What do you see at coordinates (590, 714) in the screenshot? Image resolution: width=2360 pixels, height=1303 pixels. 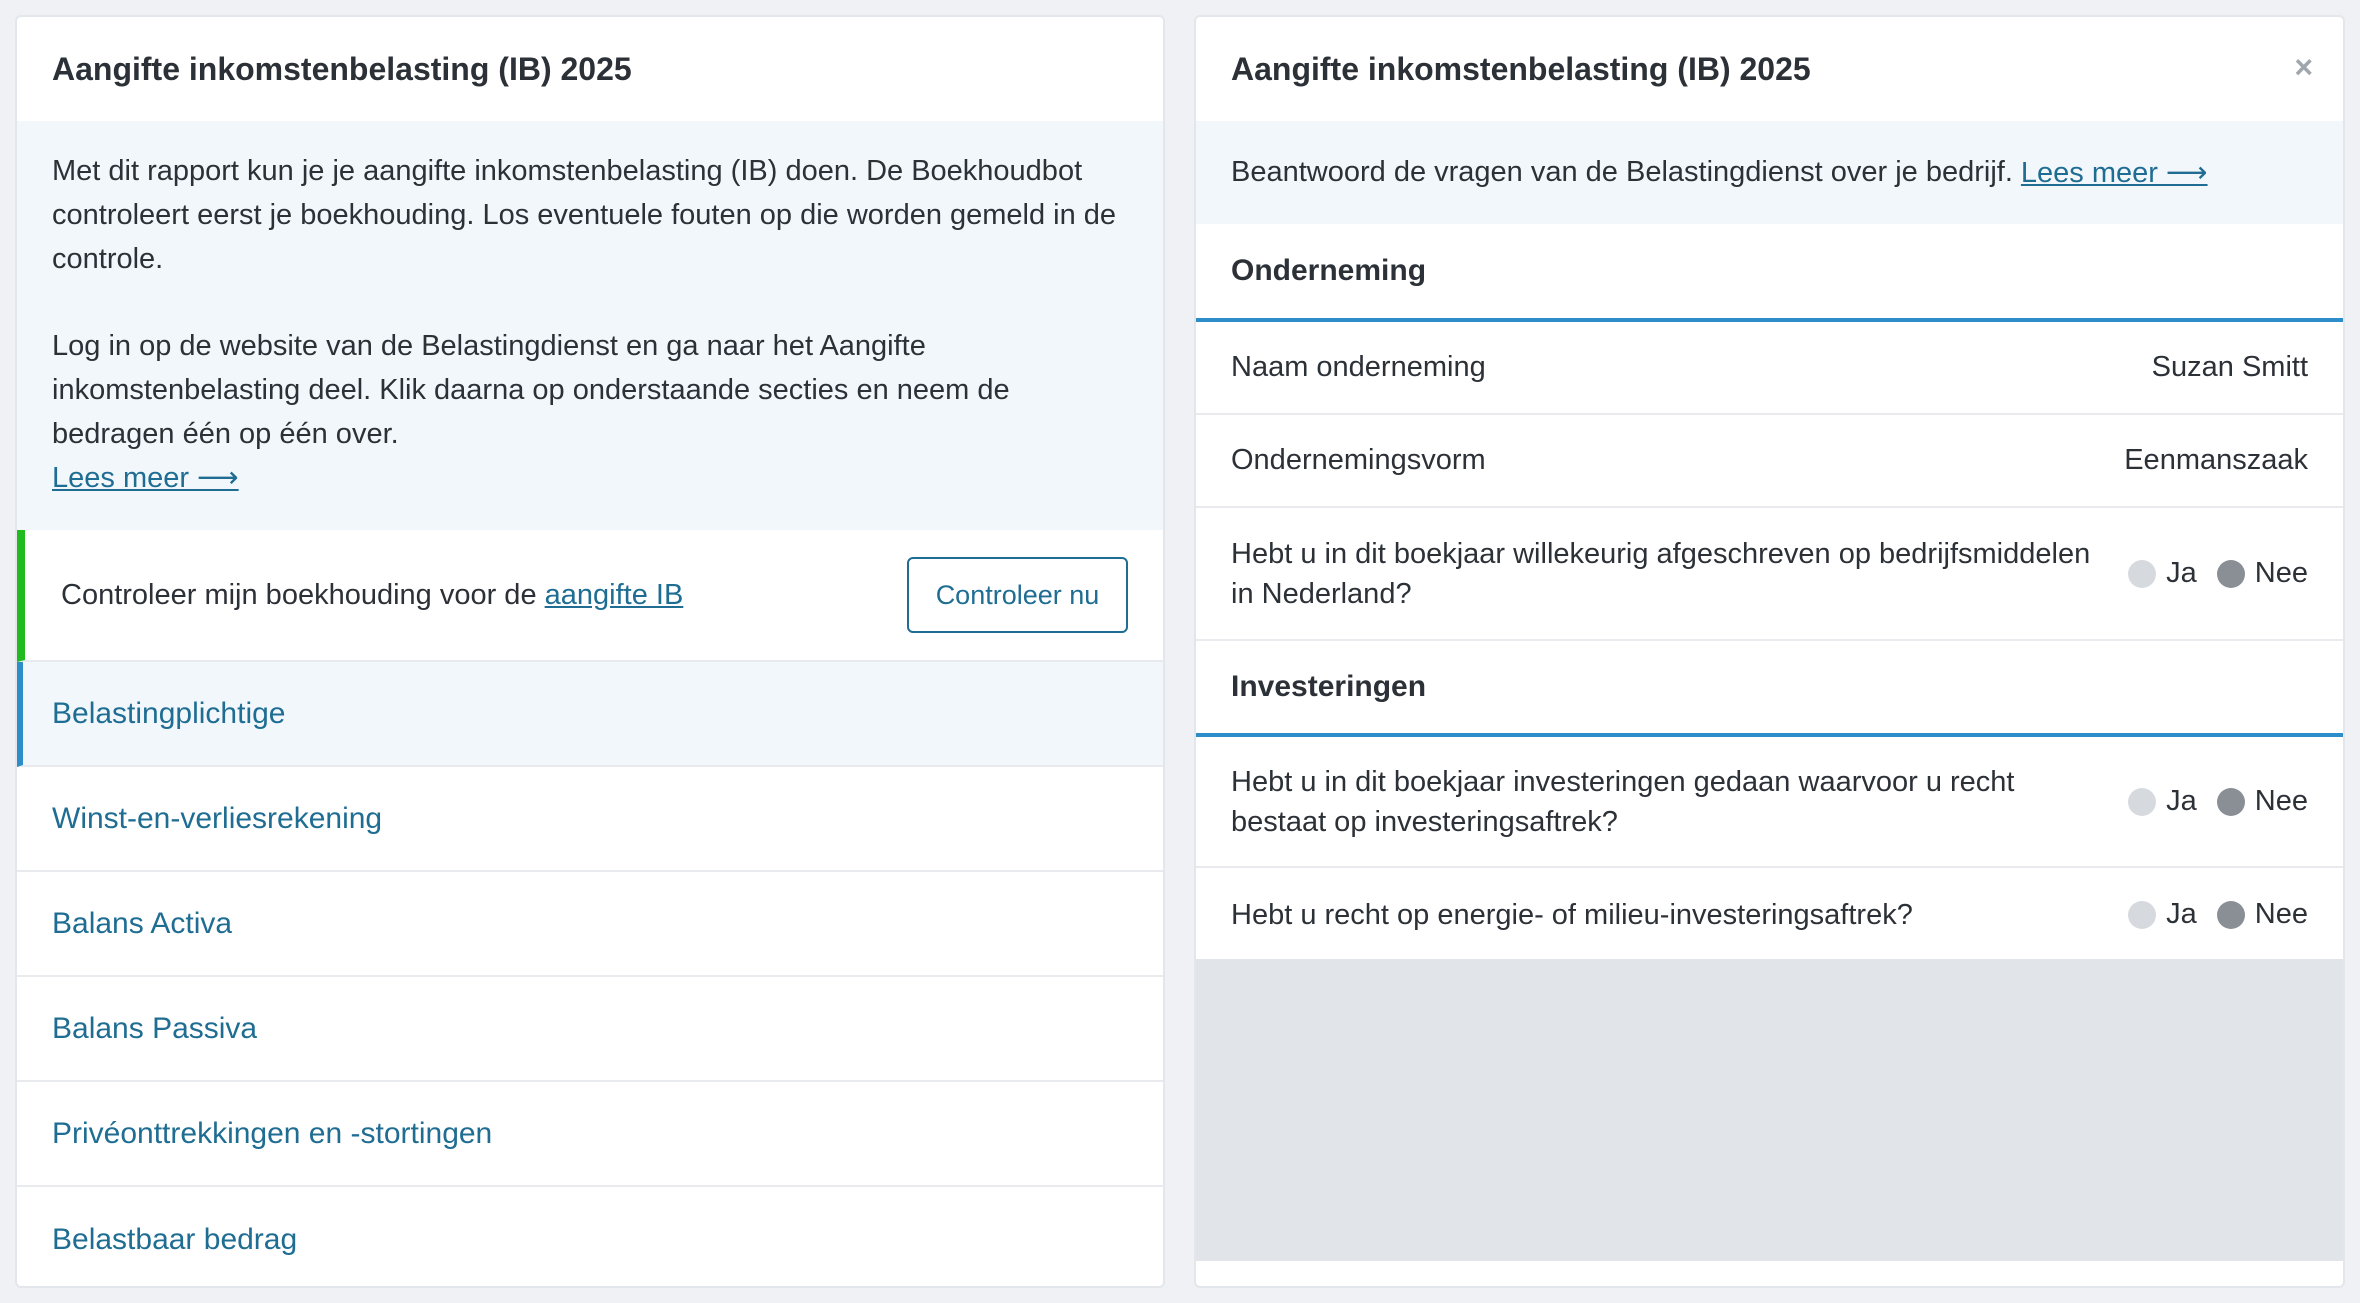 I see `nav-item-belastingplichtige: Belastingplichtige` at bounding box center [590, 714].